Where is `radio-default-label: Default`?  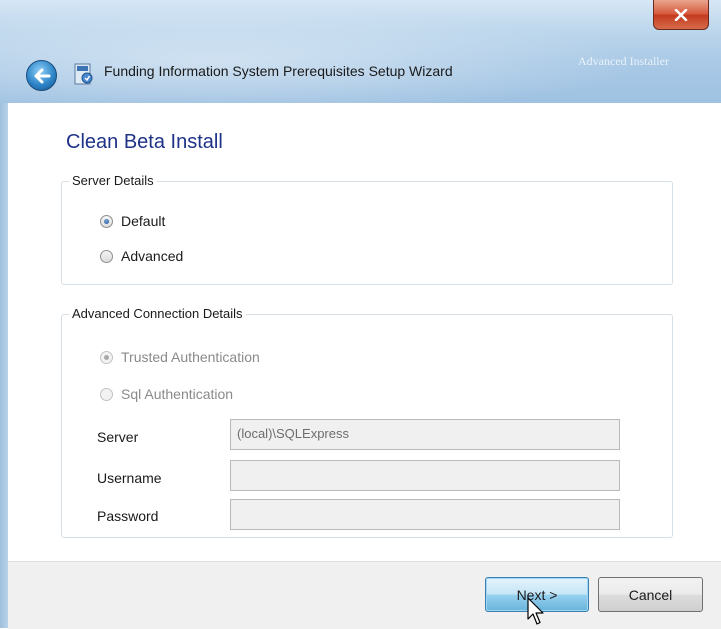 radio-default-label: Default is located at coordinates (143, 221).